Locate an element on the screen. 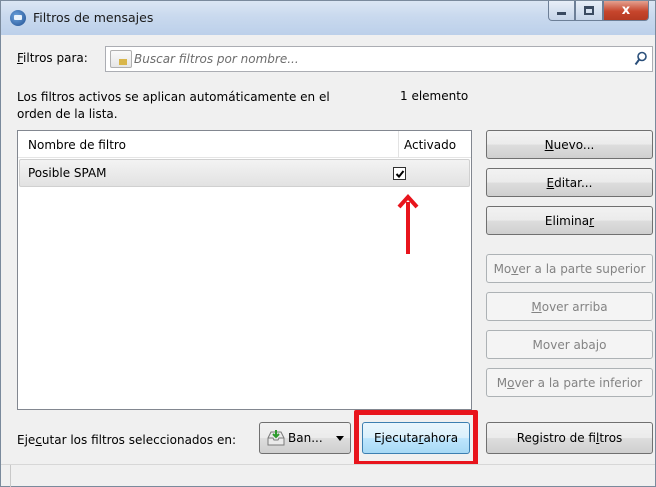  chevron-down-icon is located at coordinates (340, 438).